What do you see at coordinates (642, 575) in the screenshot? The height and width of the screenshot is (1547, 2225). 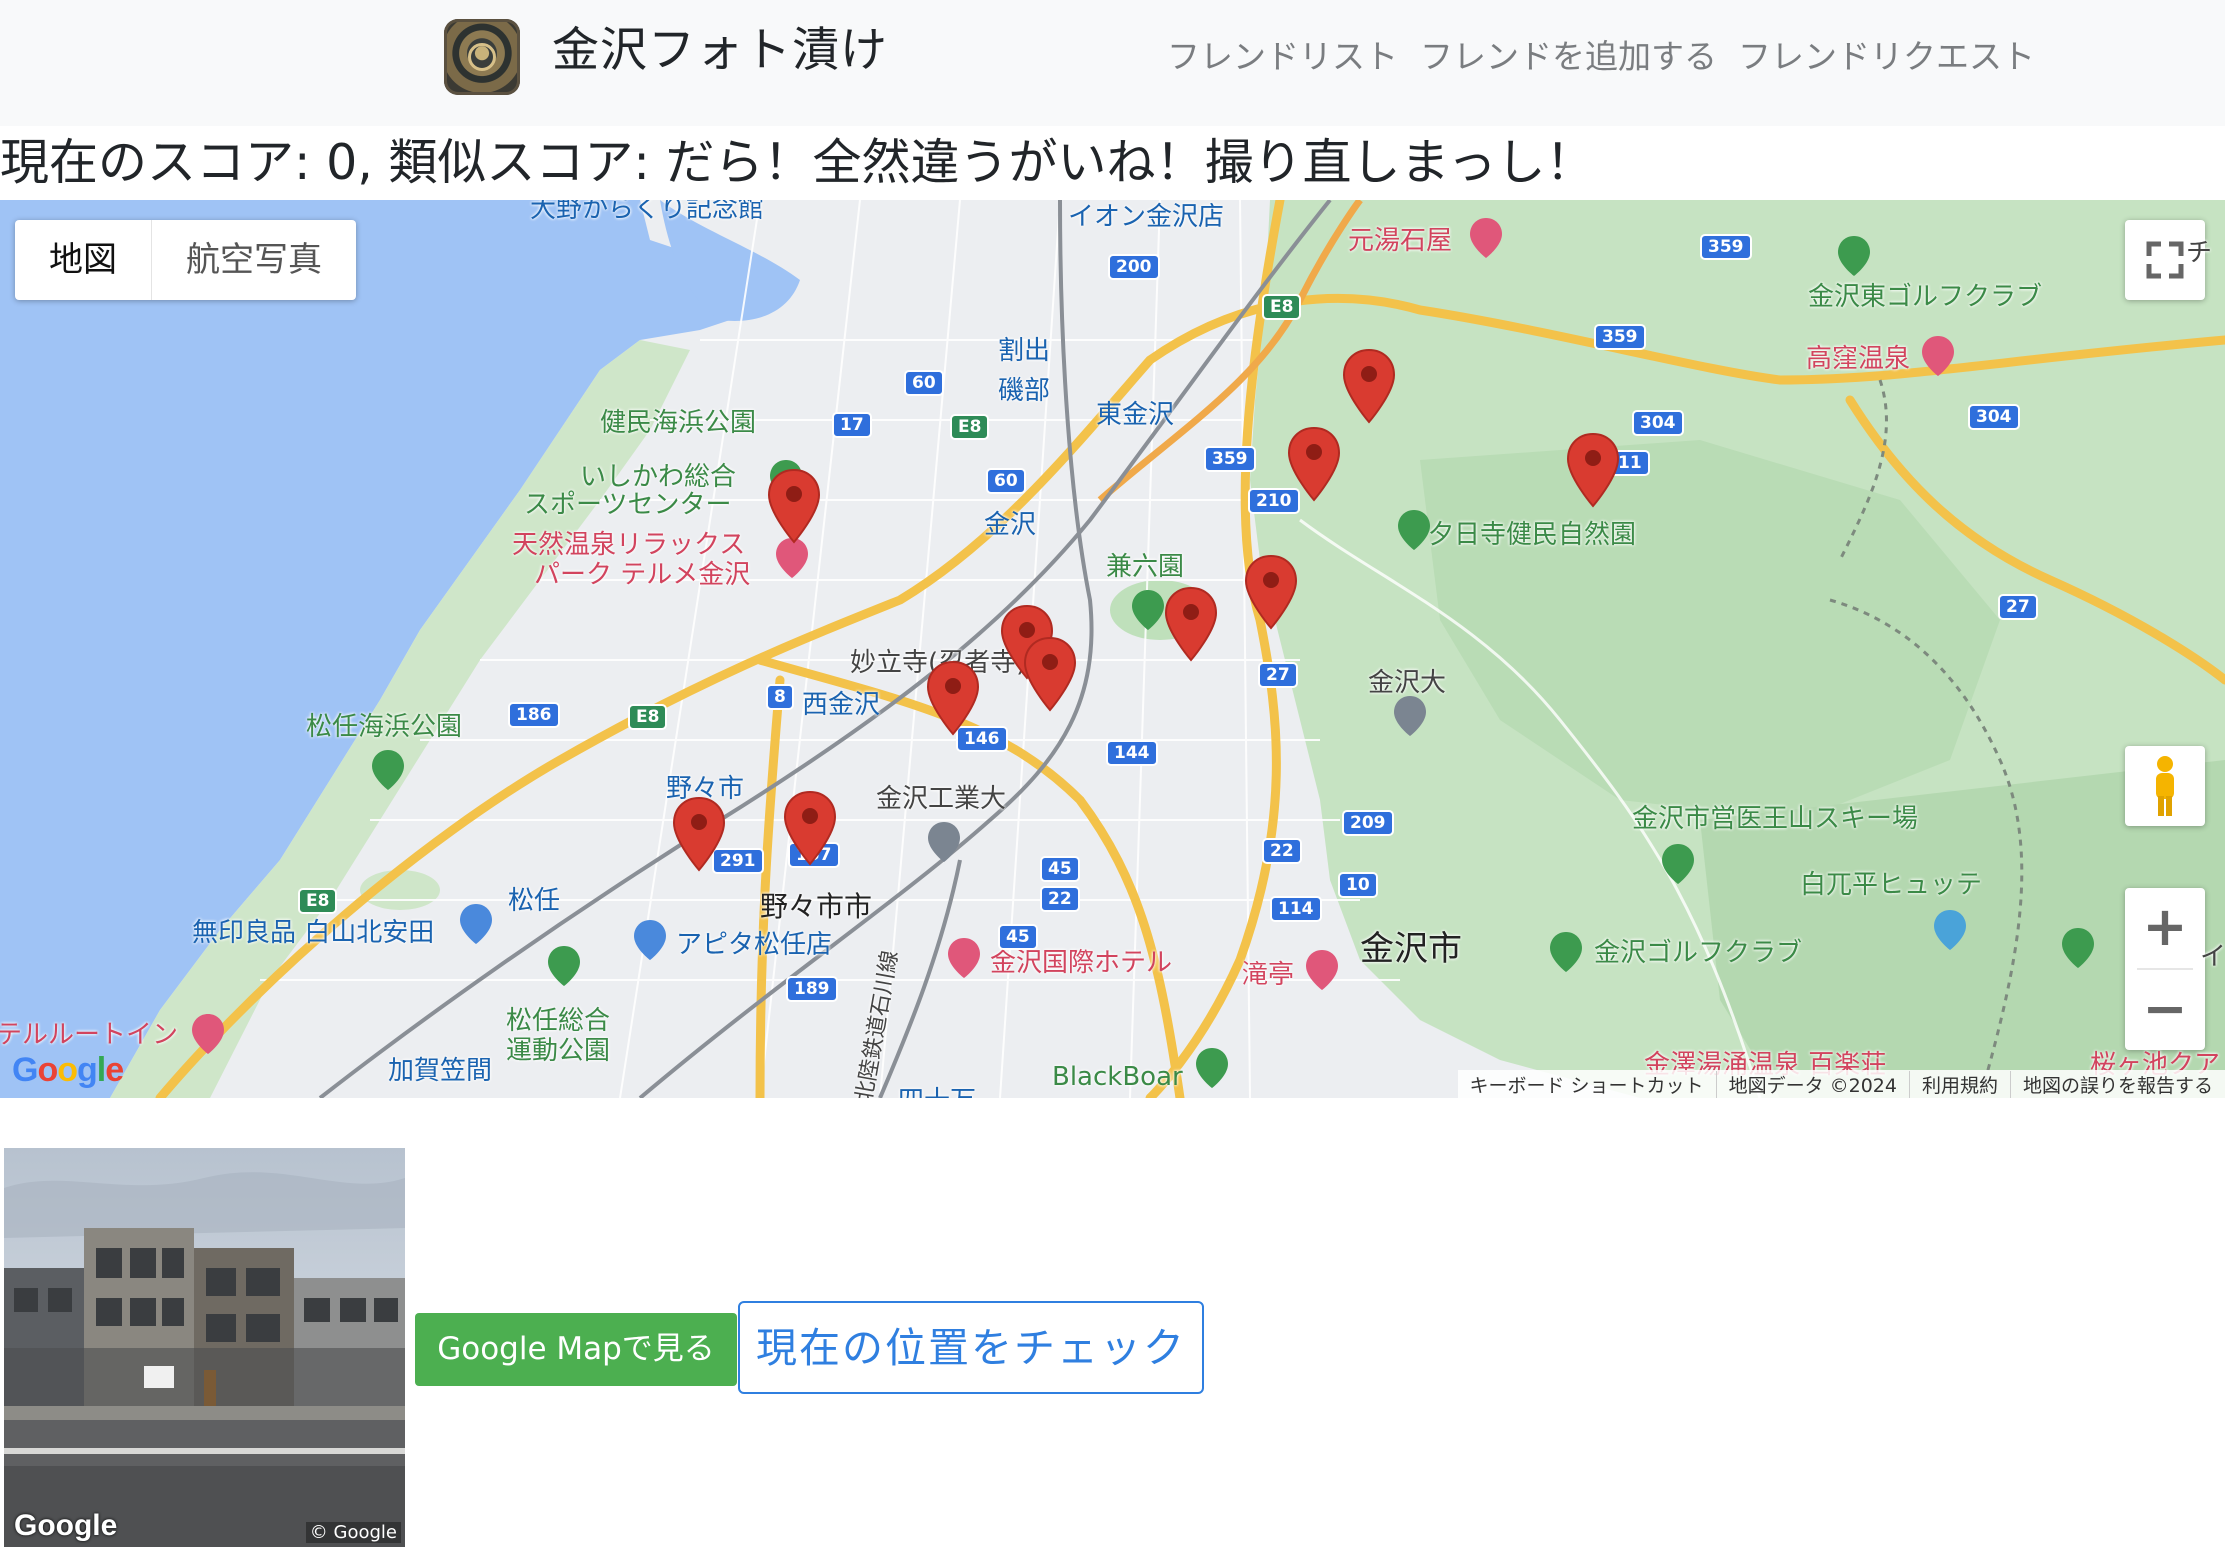 I see `poi-terme-line2: パーク テルメ金沢` at bounding box center [642, 575].